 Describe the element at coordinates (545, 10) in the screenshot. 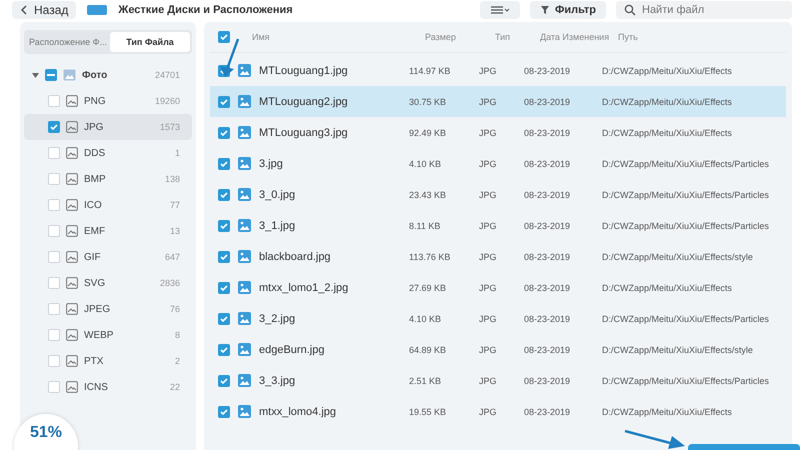

I see `funnel-icon` at that location.